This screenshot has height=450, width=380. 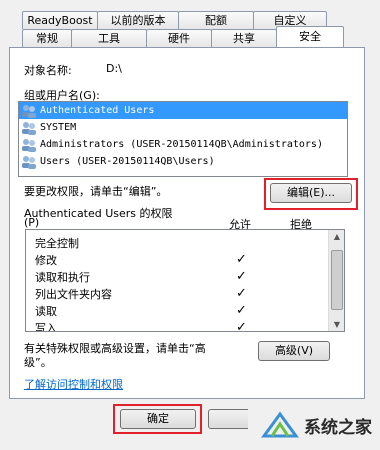 What do you see at coordinates (109, 38) in the screenshot?
I see `tab-tools: 工具` at bounding box center [109, 38].